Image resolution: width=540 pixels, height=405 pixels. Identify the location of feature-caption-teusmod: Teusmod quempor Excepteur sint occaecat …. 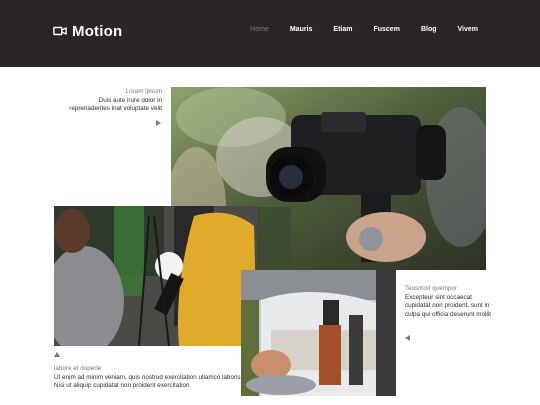
(450, 302).